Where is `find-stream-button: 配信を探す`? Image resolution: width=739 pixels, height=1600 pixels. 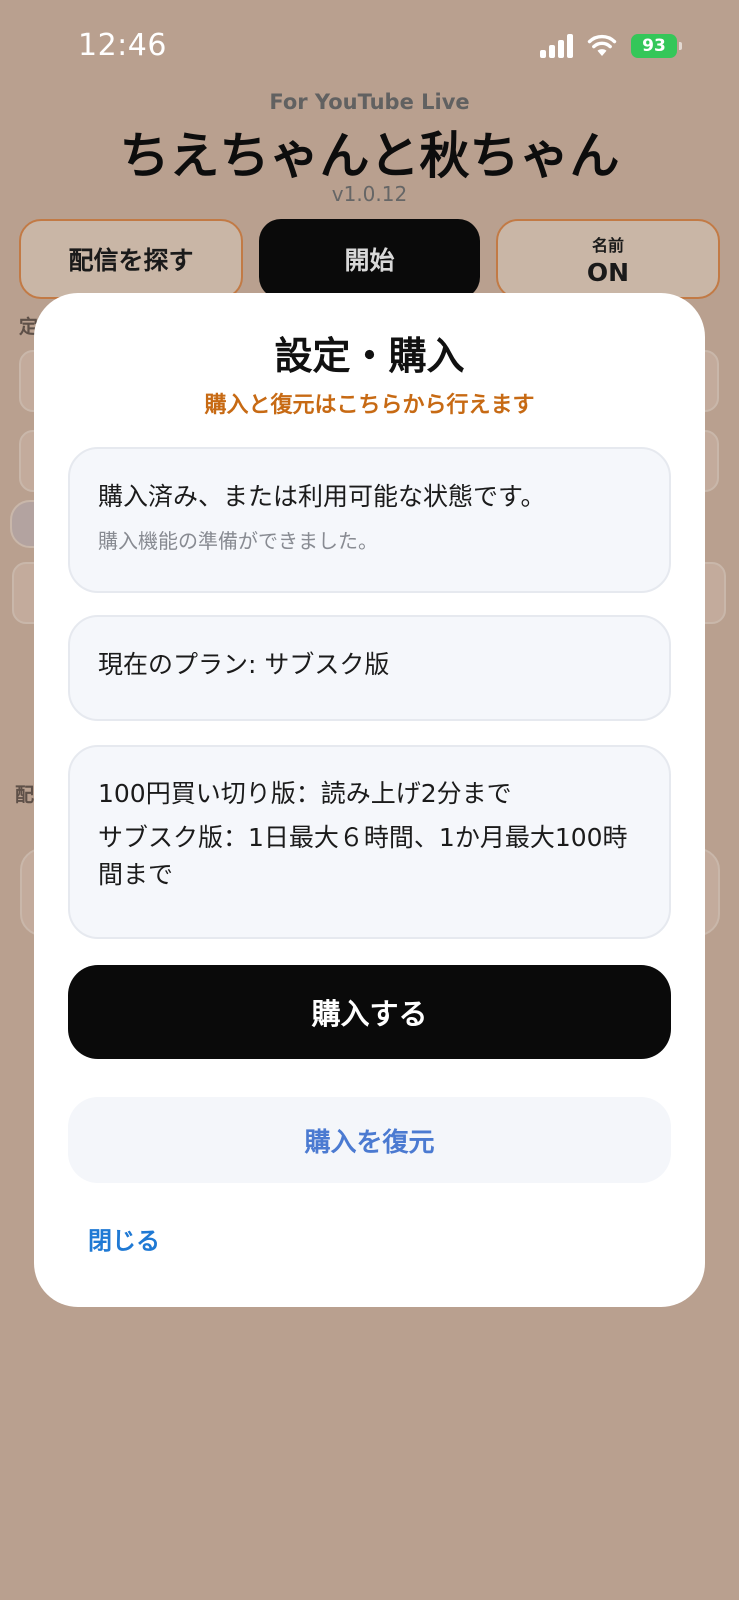 find-stream-button: 配信を探す is located at coordinates (131, 259).